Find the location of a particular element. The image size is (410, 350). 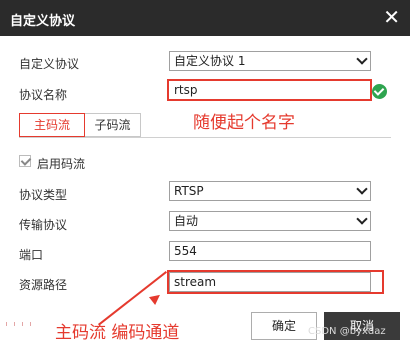

protocol-name-value: rtsp is located at coordinates (186, 90).